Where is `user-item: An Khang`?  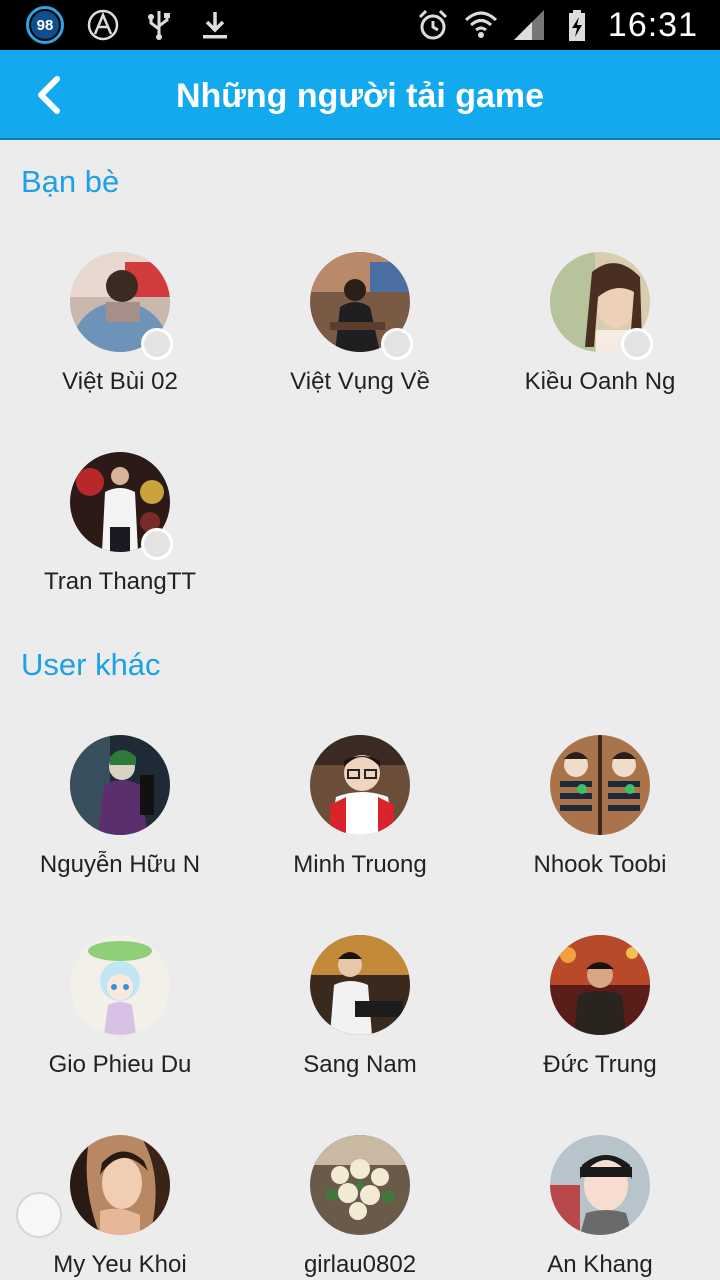 user-item: An Khang is located at coordinates (600, 1207).